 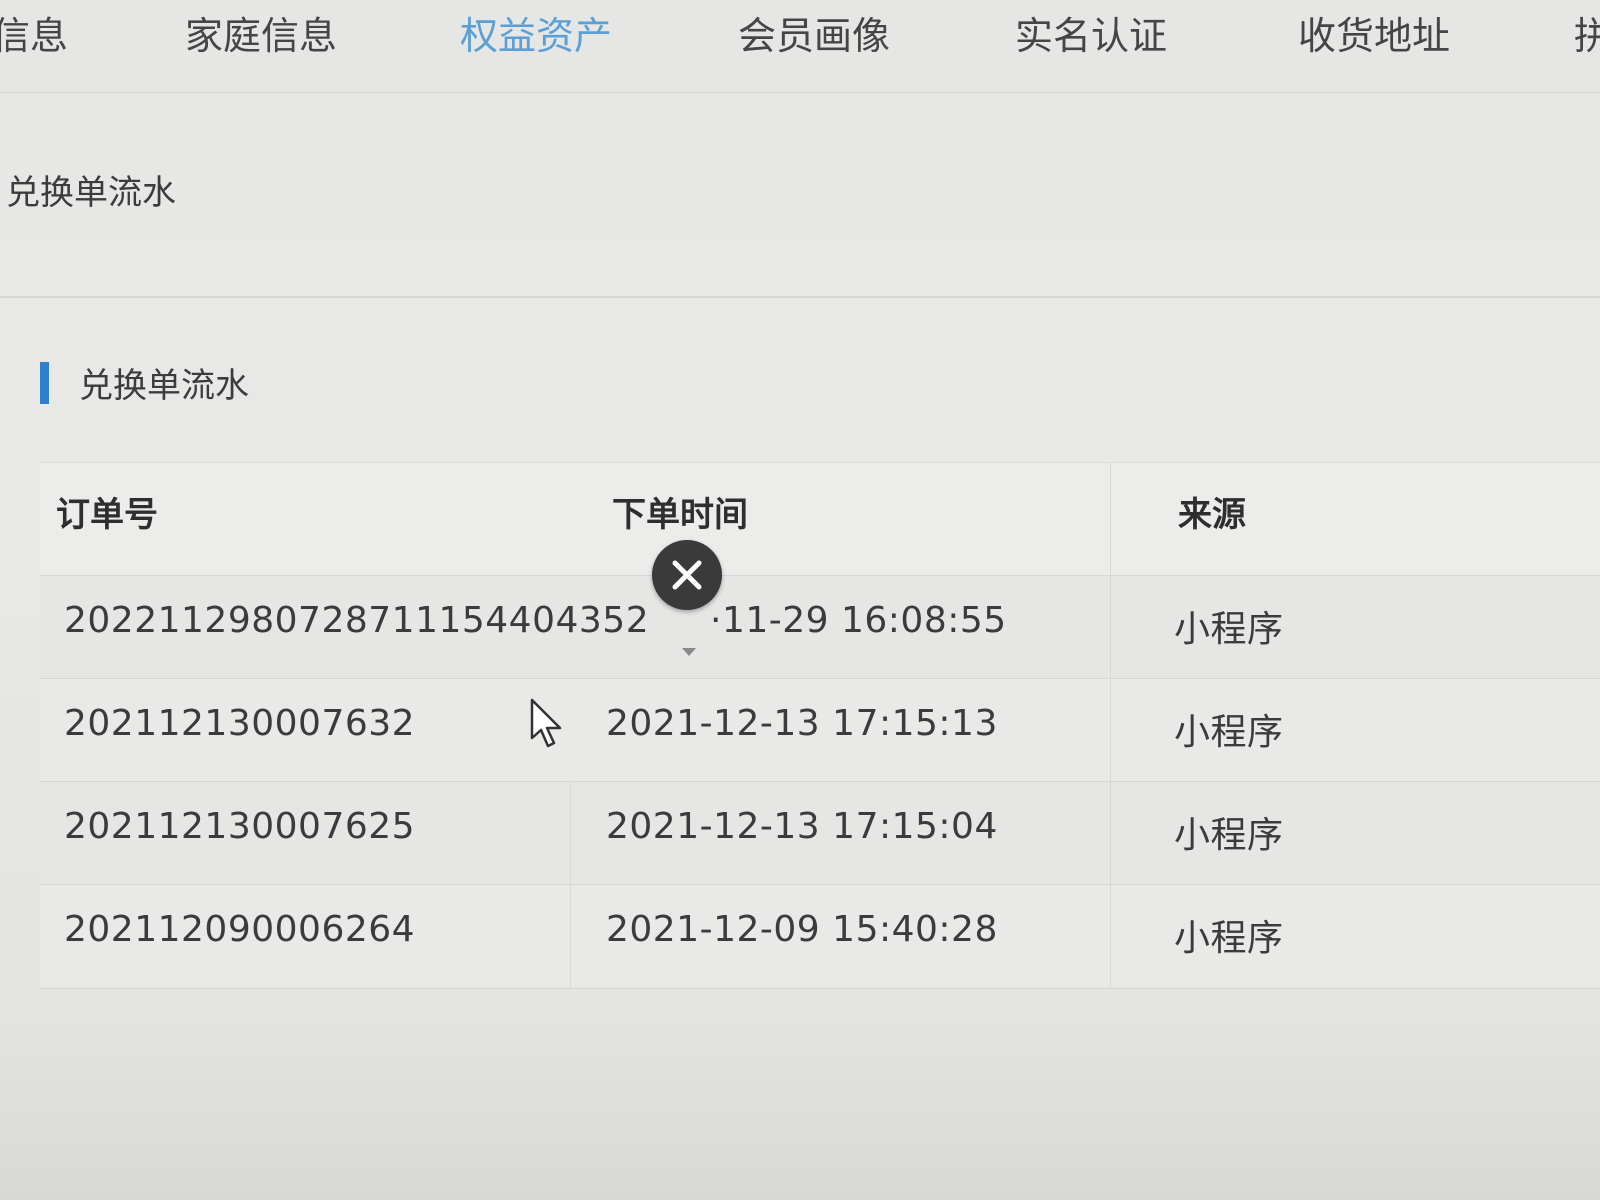 What do you see at coordinates (1374, 36) in the screenshot?
I see `tab-shipping-address: 收货地址` at bounding box center [1374, 36].